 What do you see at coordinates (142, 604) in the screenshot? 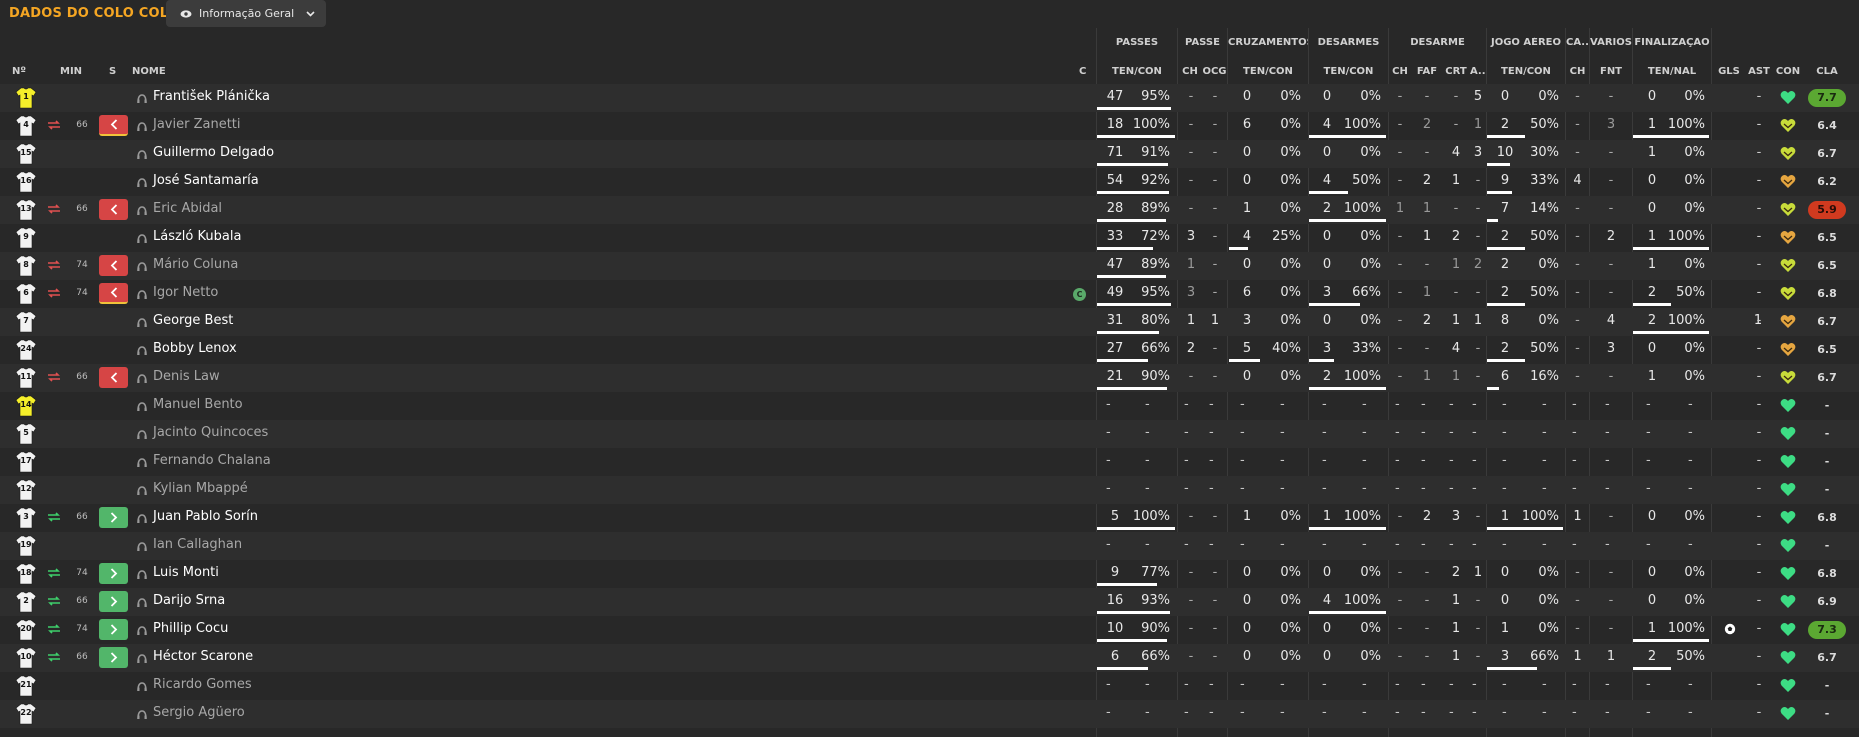
I see `headset-icon` at bounding box center [142, 604].